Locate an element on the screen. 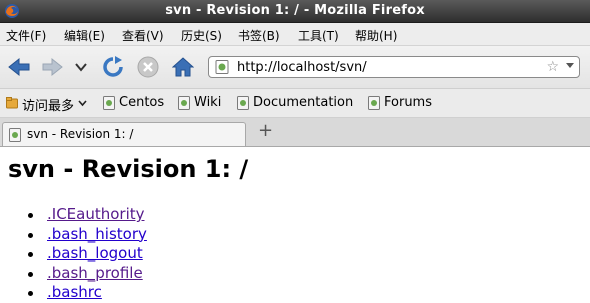 Image resolution: width=590 pixels, height=303 pixels. tab-svn-revision: svn - Revision 1: / is located at coordinates (124, 134).